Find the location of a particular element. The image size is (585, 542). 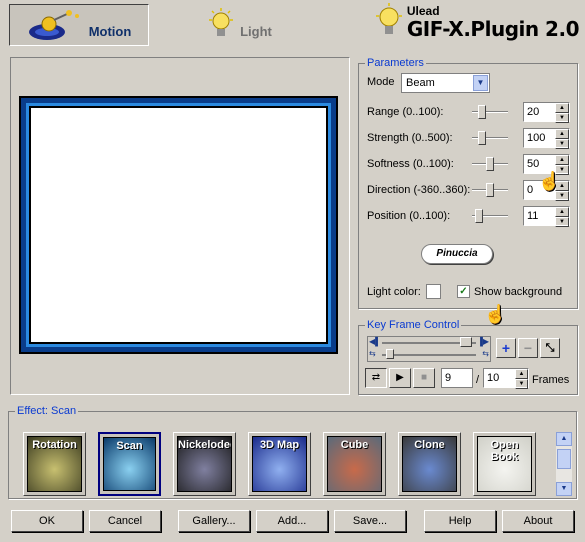

scroll-up-icon: ▲ is located at coordinates (564, 439).